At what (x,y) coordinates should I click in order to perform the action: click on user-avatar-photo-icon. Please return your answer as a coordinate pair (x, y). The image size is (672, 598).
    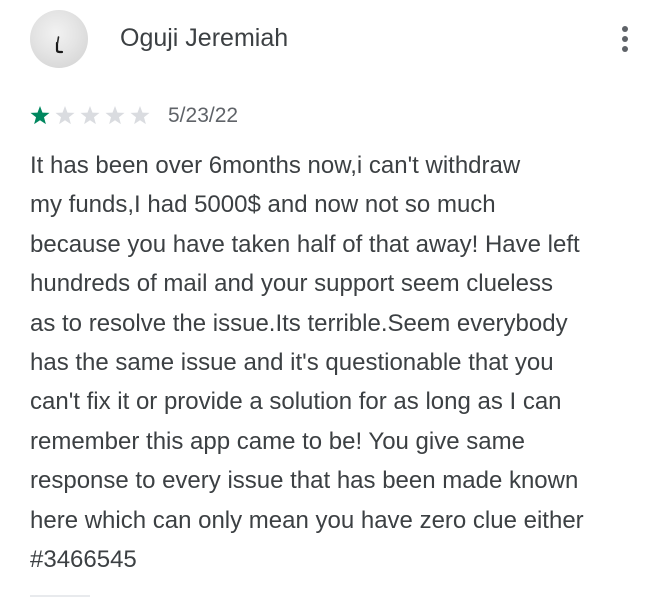
    Looking at the image, I should click on (59, 45).